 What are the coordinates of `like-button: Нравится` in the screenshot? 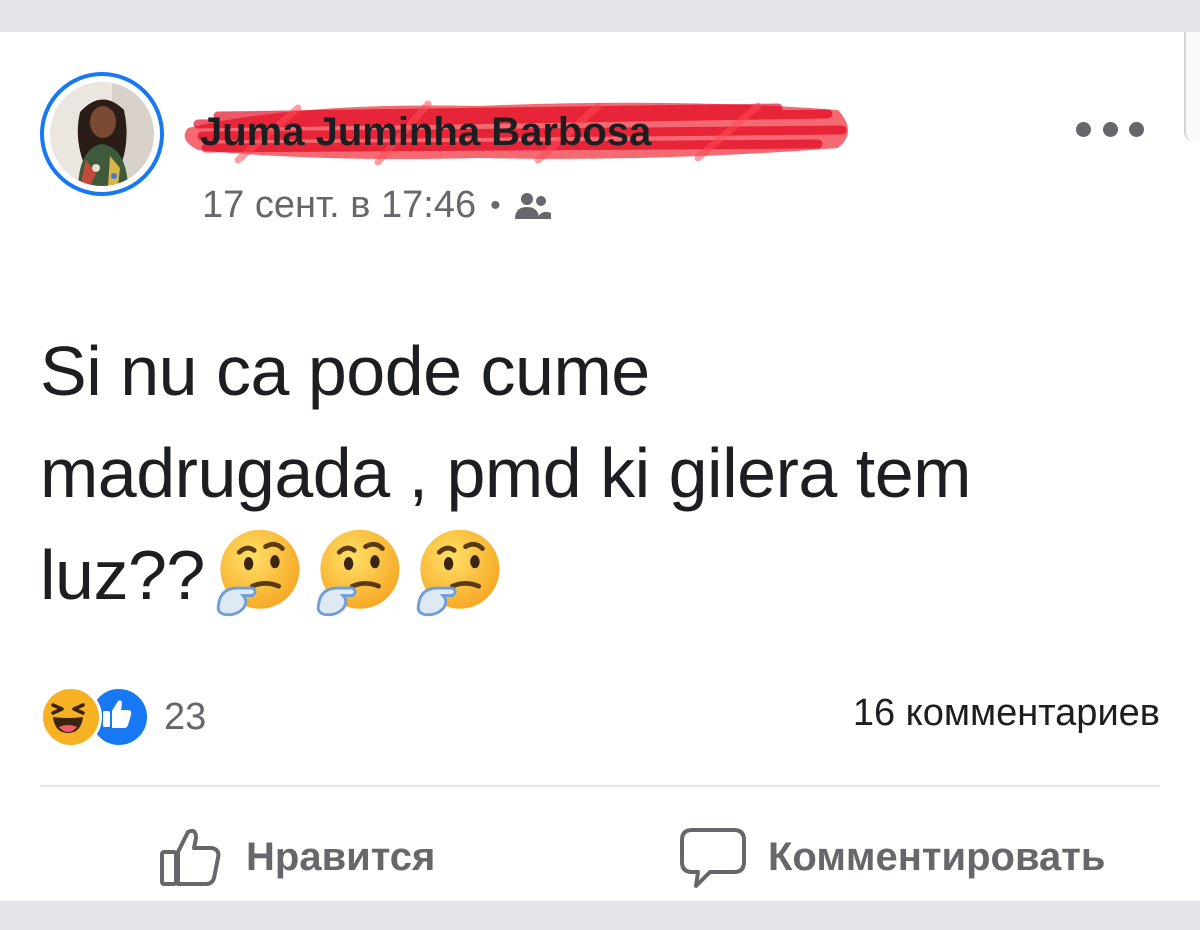 It's located at (295, 857).